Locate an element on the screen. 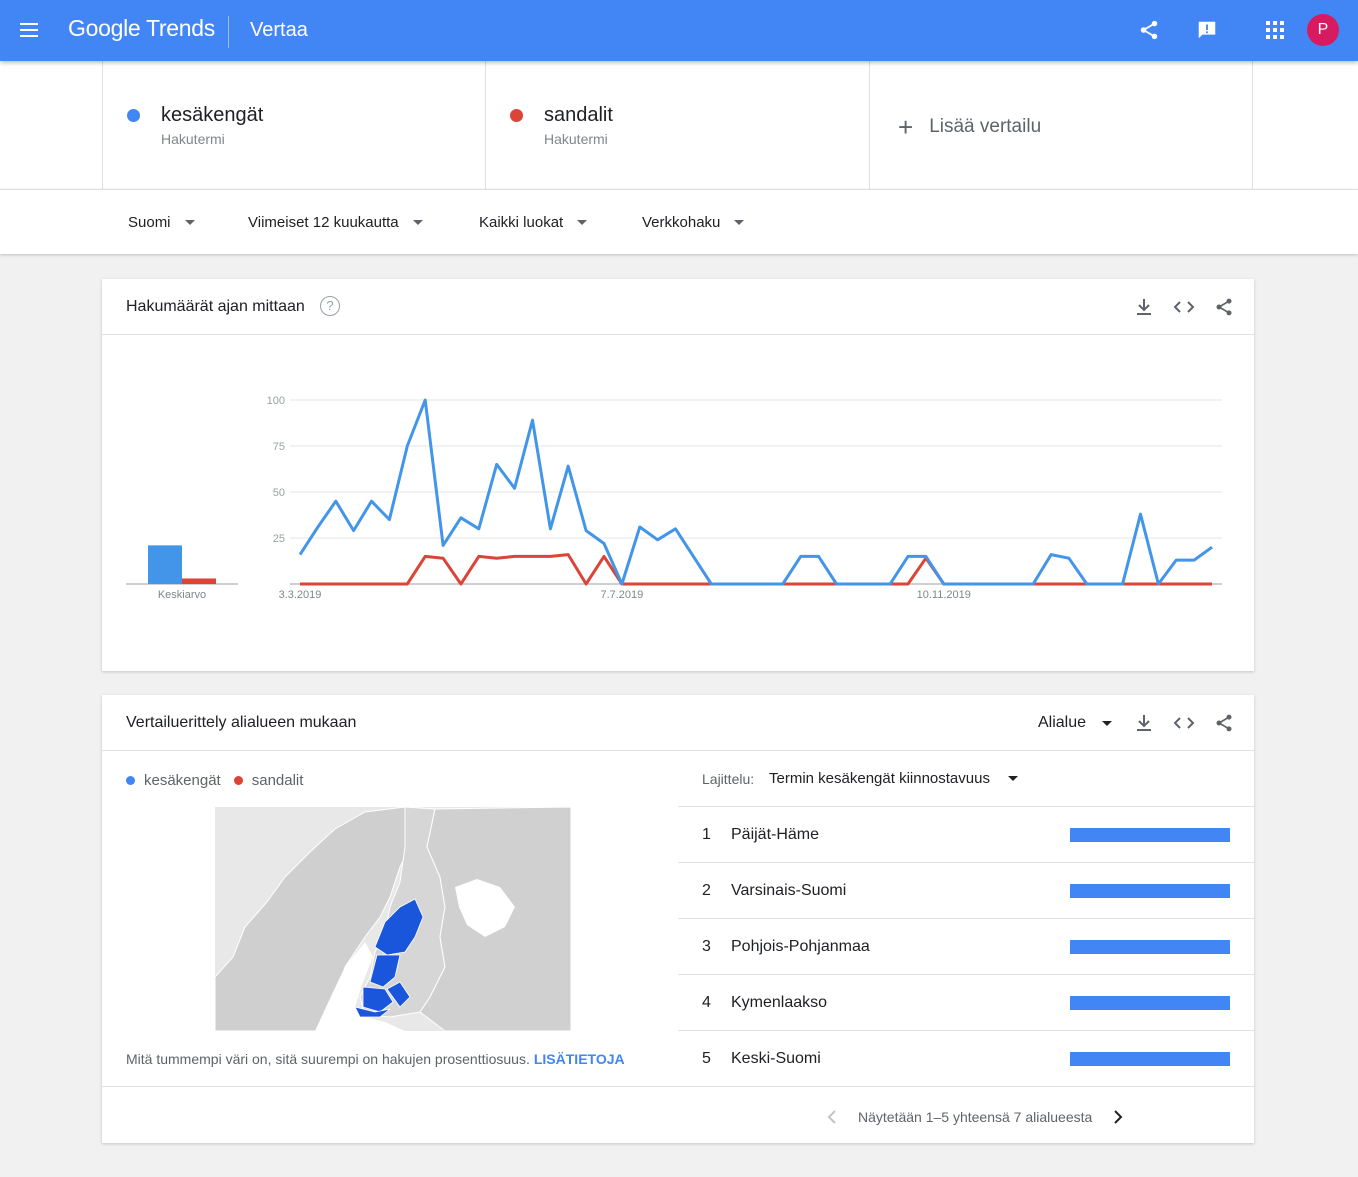 This screenshot has height=1177, width=1358. average-label: Keskiarvo is located at coordinates (182, 595).